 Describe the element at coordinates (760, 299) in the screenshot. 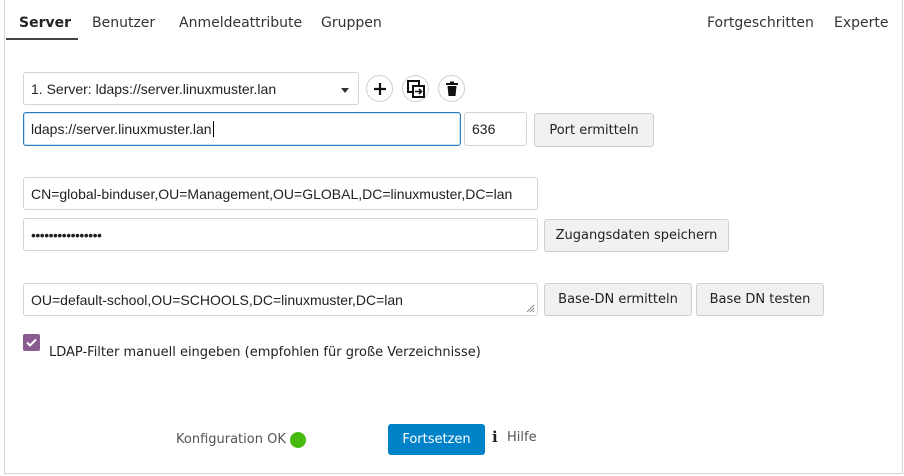

I see `test-base-dn-button: Base DN testen` at that location.